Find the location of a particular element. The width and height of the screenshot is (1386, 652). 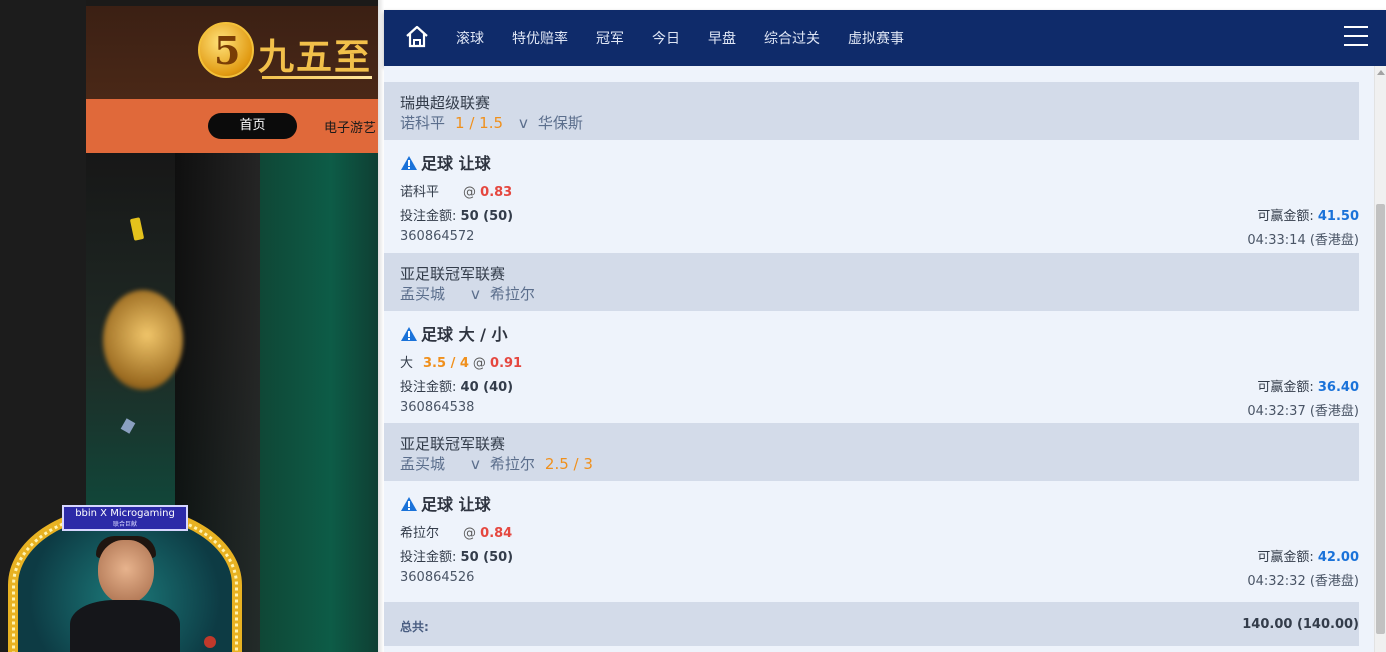

potential-win: 可赢金额: 42.00 is located at coordinates (1308, 555).